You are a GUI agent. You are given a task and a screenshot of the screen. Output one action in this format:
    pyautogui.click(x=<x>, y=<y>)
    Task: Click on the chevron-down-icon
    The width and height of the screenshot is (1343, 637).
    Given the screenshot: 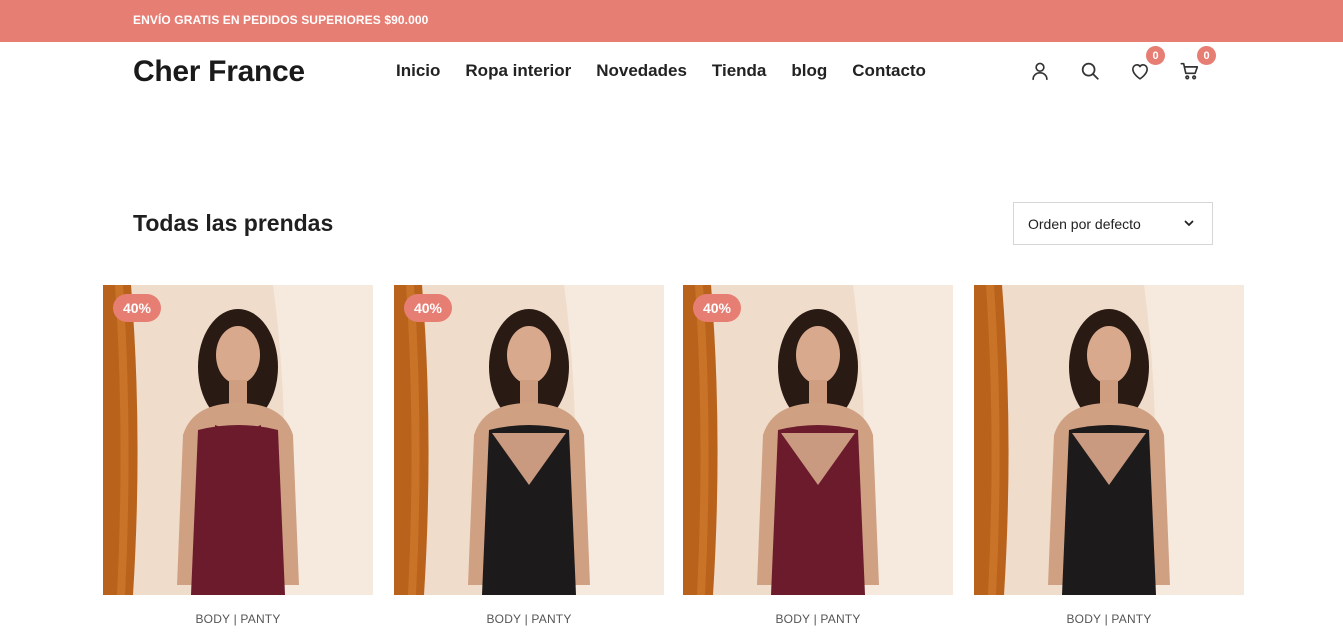 What is the action you would take?
    pyautogui.click(x=1189, y=223)
    